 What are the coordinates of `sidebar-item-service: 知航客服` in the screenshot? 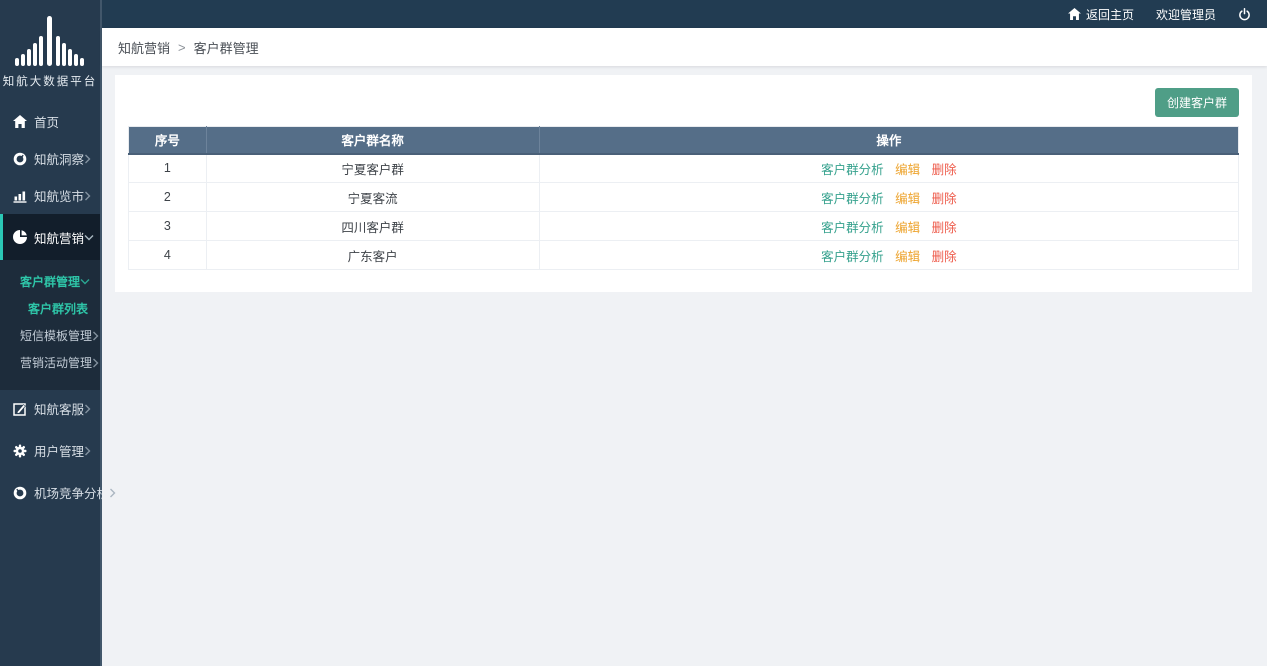 It's located at (50, 408).